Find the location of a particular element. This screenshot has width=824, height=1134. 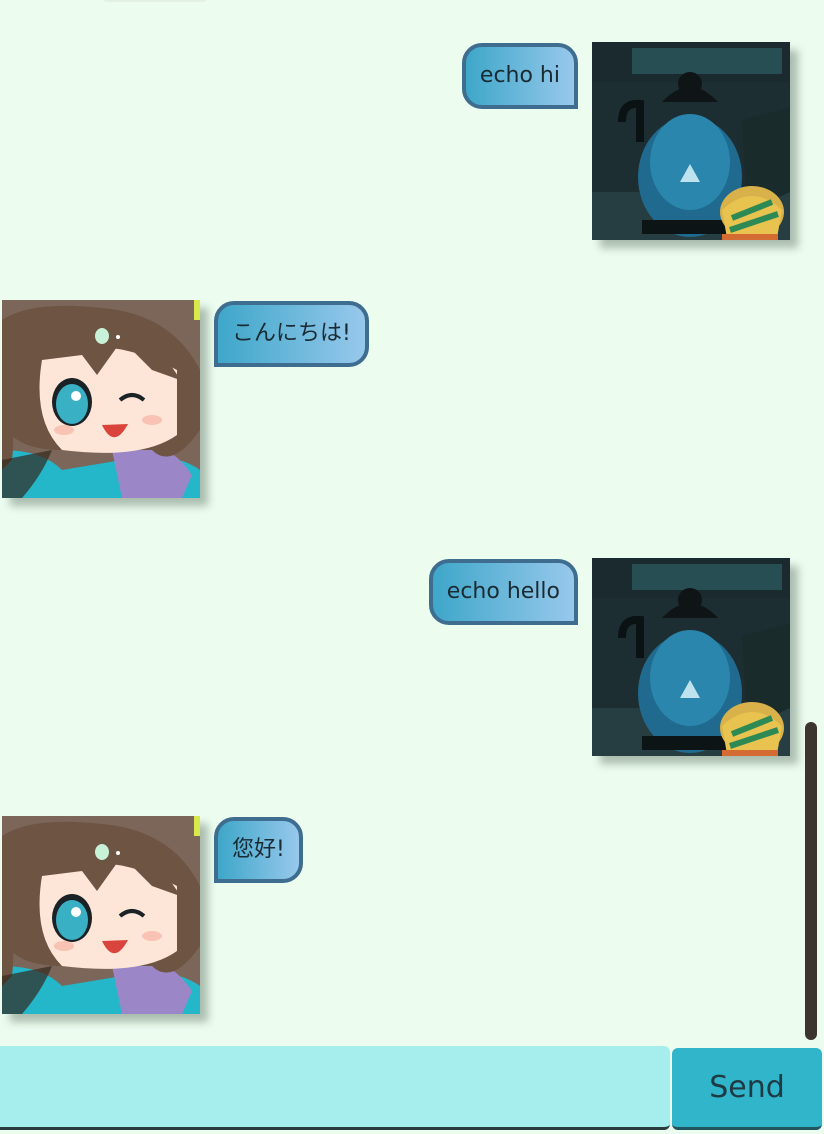

user-message-bubble: echo hello is located at coordinates (503, 592).